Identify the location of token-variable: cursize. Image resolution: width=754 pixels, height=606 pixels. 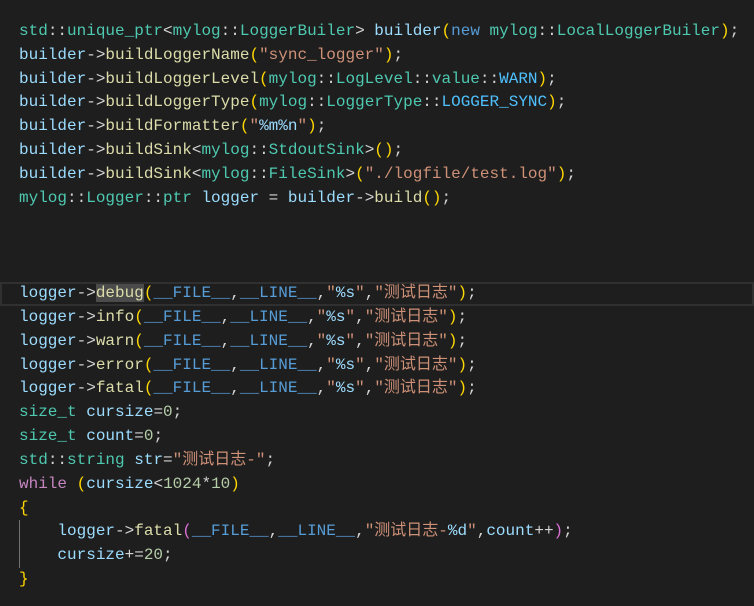
(119, 484).